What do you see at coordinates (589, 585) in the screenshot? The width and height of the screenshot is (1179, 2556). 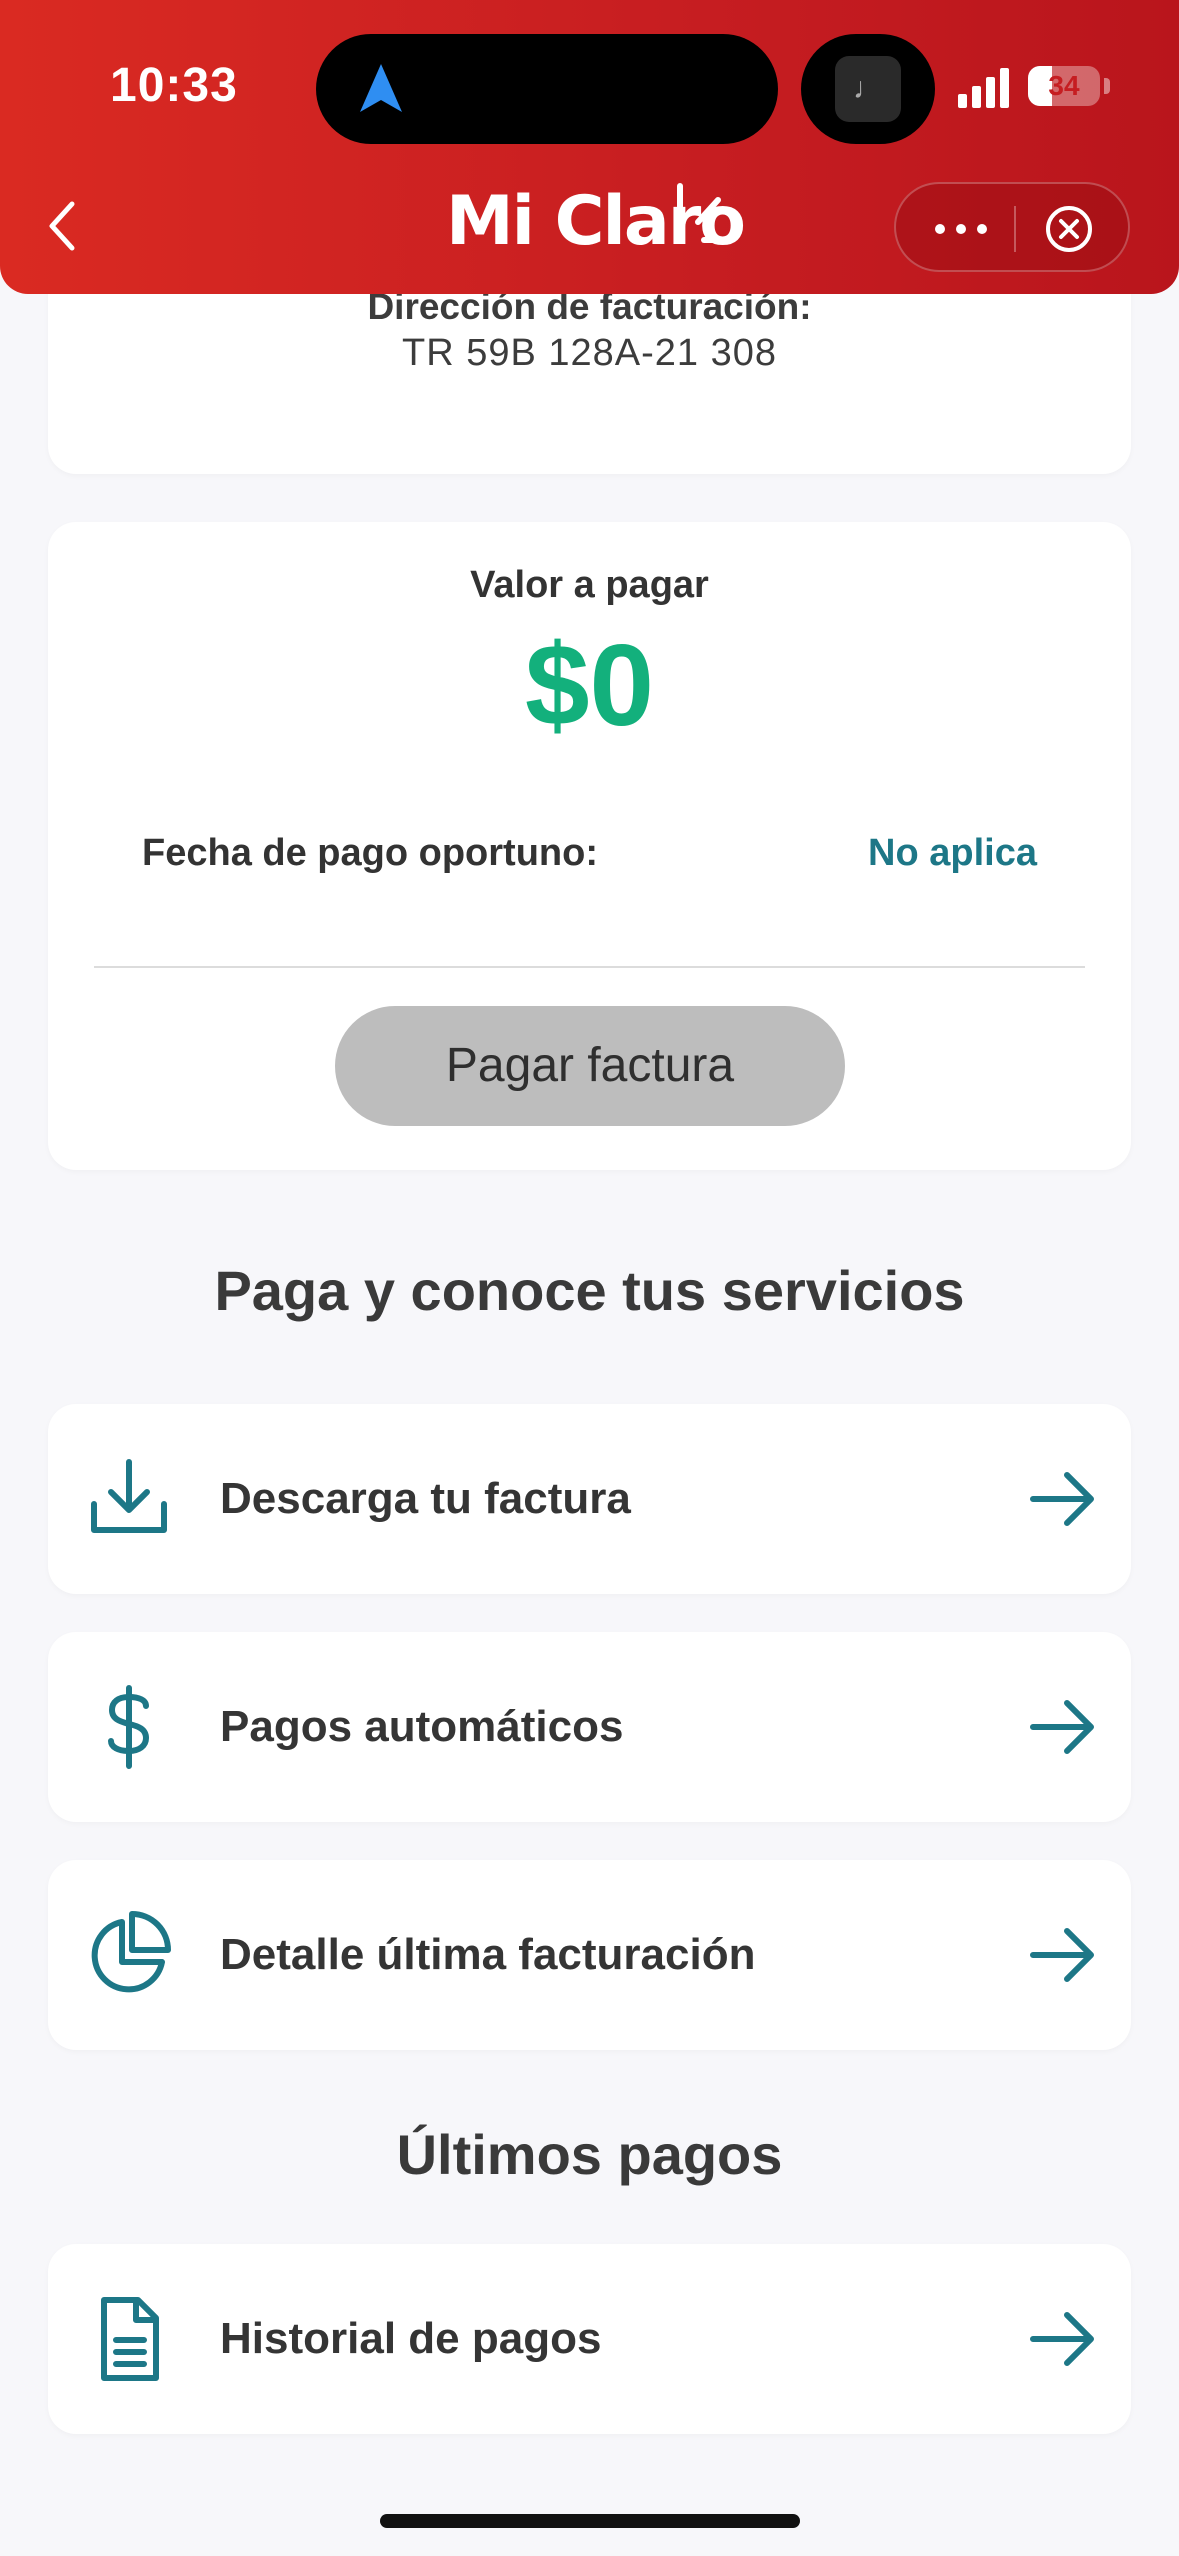 I see `amount-label: Valor a pagar` at bounding box center [589, 585].